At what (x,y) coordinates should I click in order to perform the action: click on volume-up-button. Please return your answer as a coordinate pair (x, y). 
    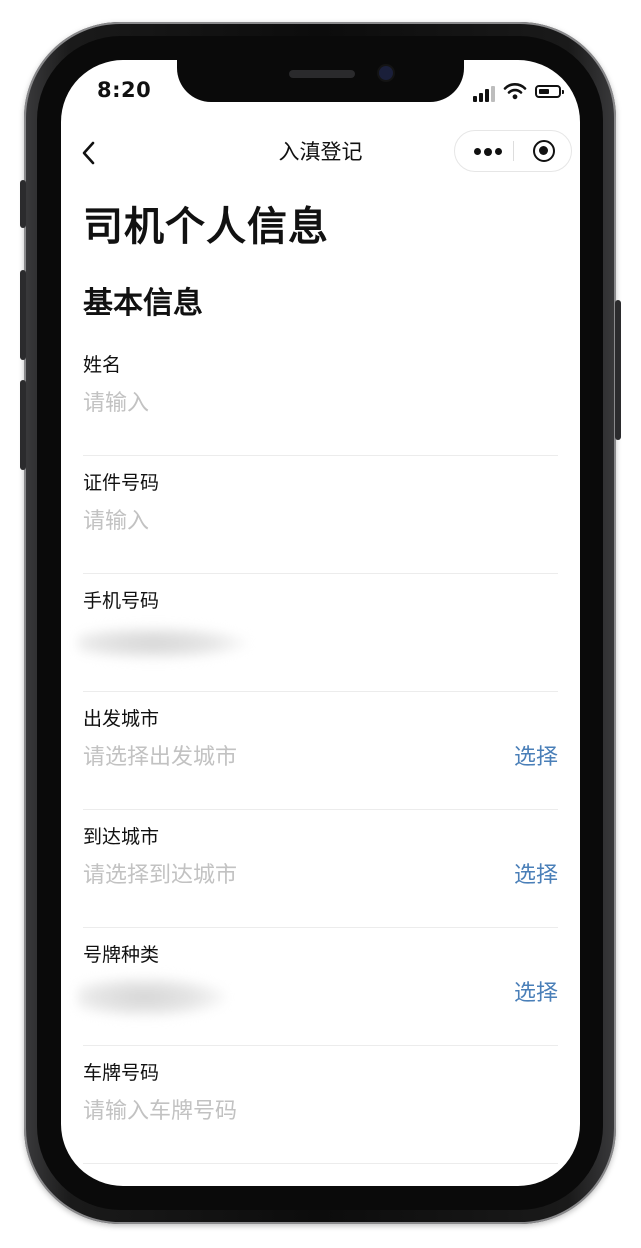
    Looking at the image, I should click on (23, 315).